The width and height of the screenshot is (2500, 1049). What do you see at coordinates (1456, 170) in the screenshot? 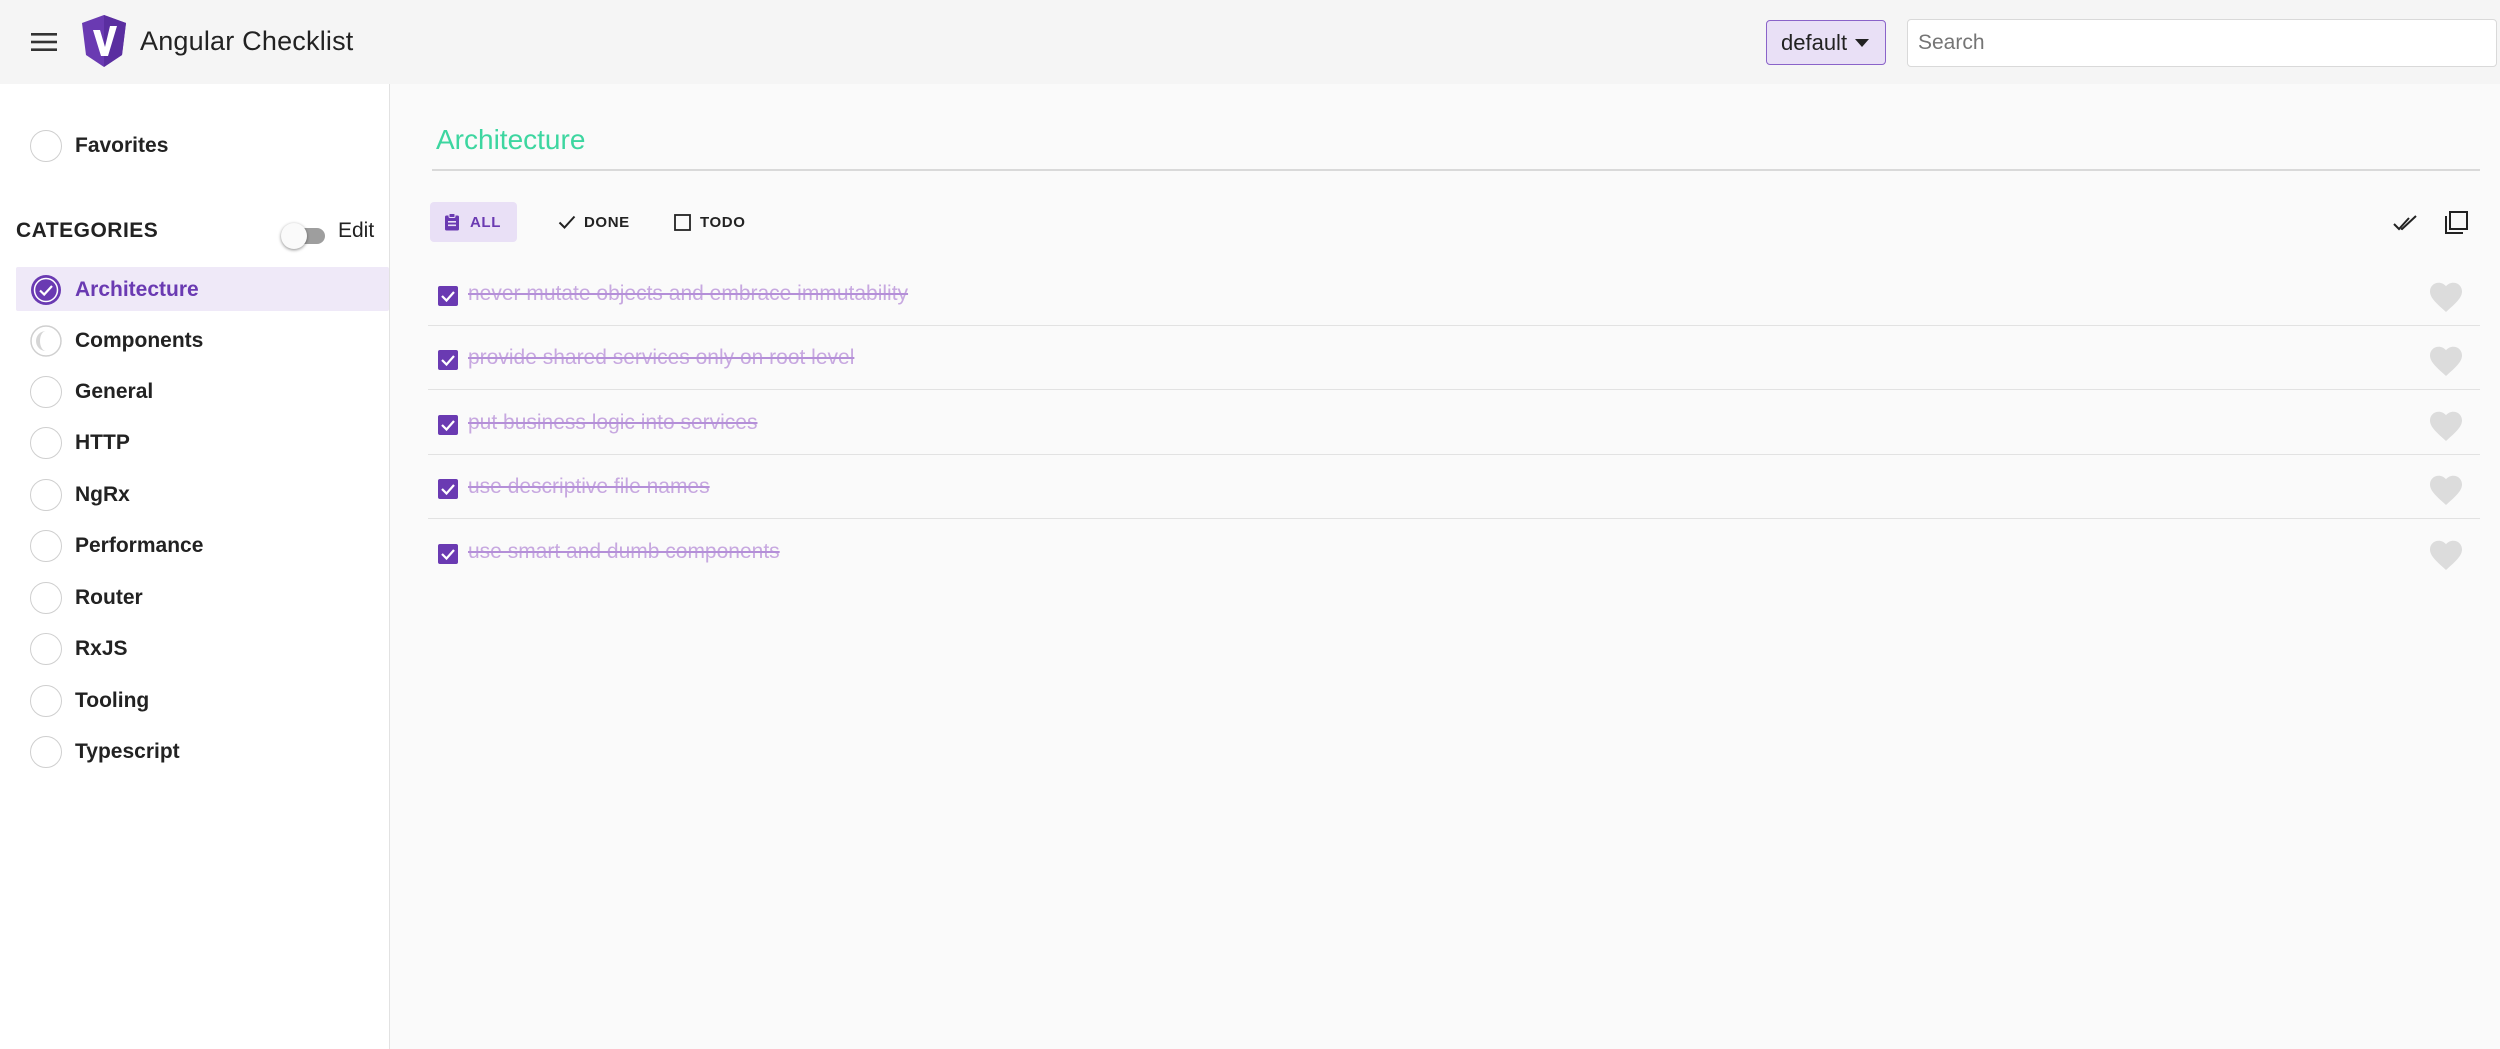
I see `title-divider` at bounding box center [1456, 170].